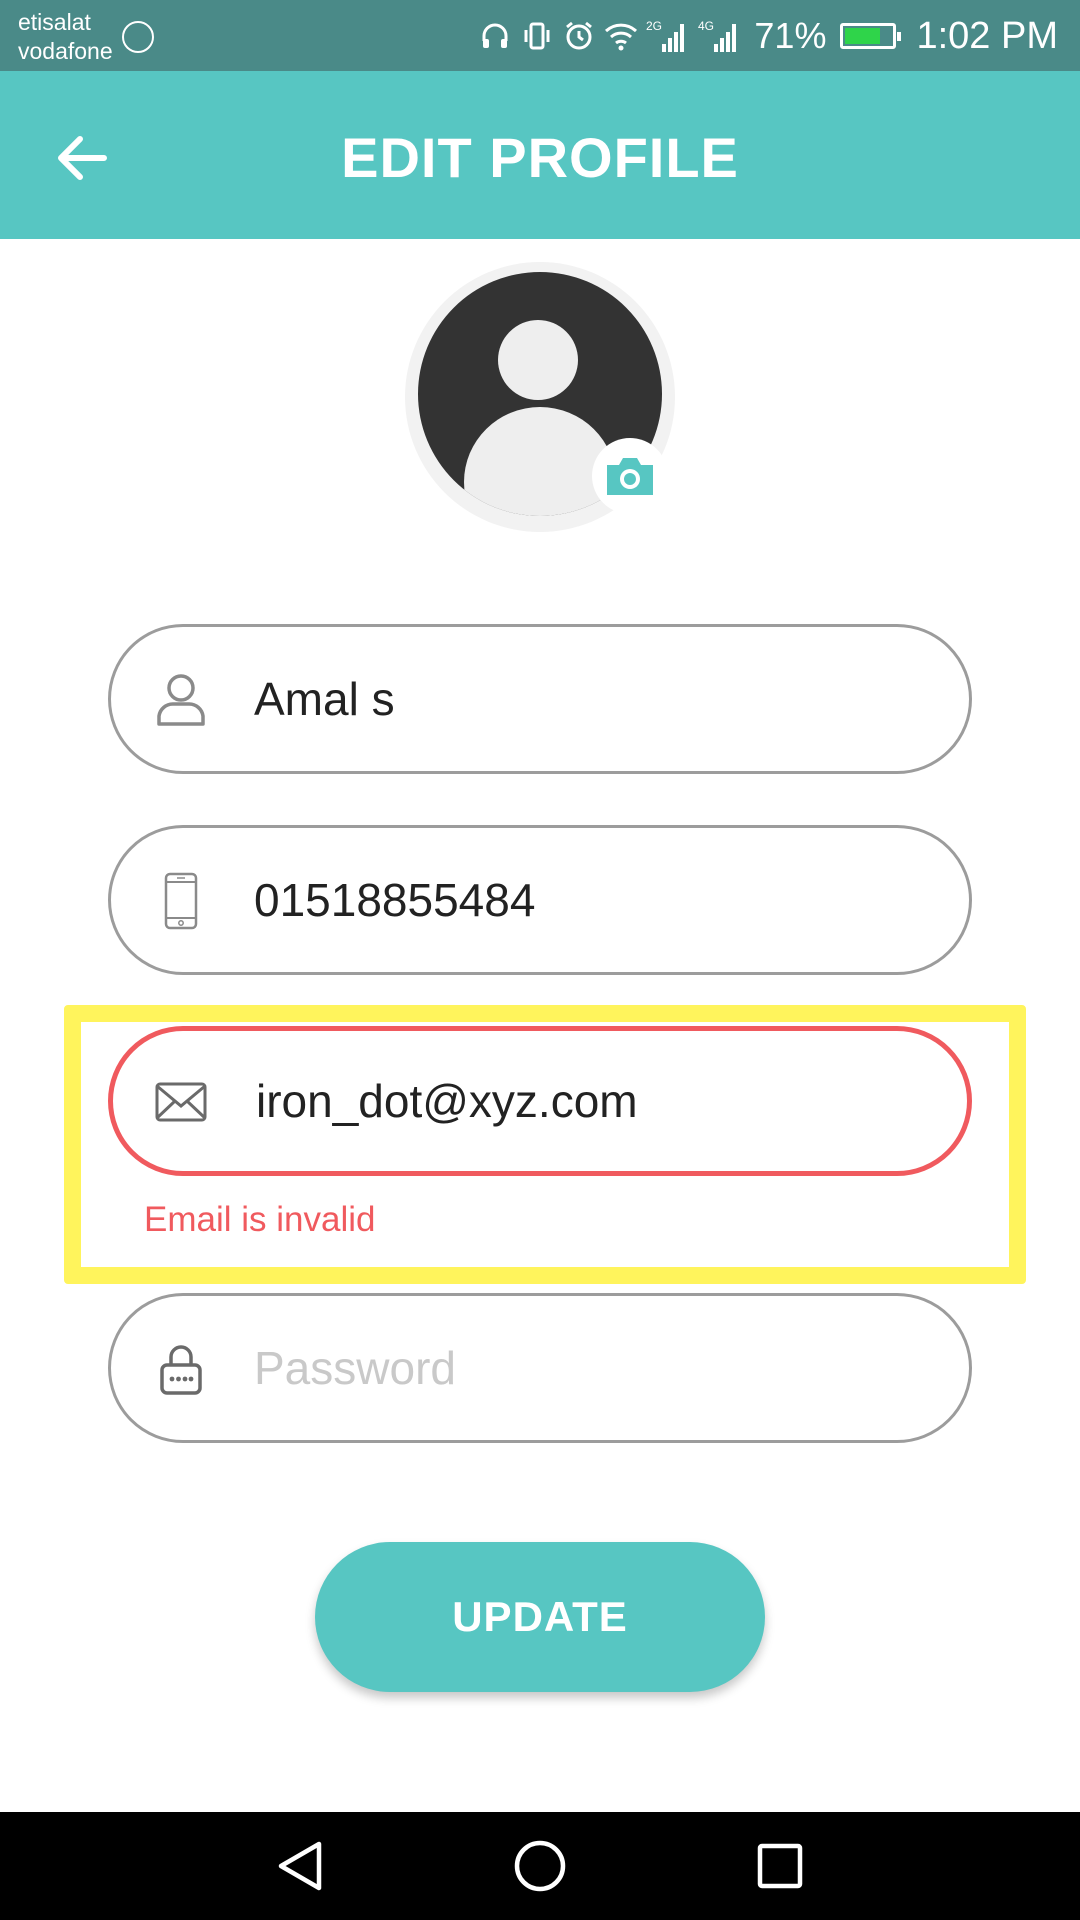  Describe the element at coordinates (65, 51) in the screenshot. I see `carrier-2: vodafone` at that location.